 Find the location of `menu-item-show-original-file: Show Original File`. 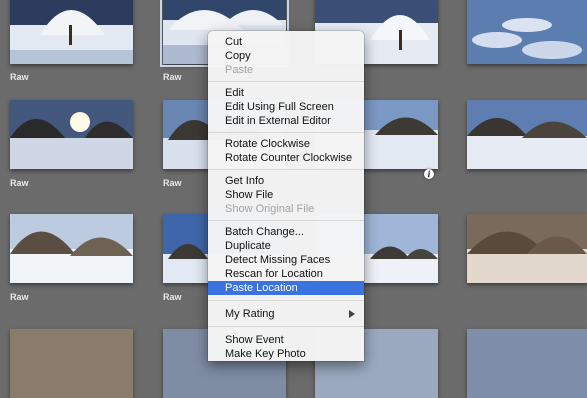

menu-item-show-original-file: Show Original File is located at coordinates (270, 209).